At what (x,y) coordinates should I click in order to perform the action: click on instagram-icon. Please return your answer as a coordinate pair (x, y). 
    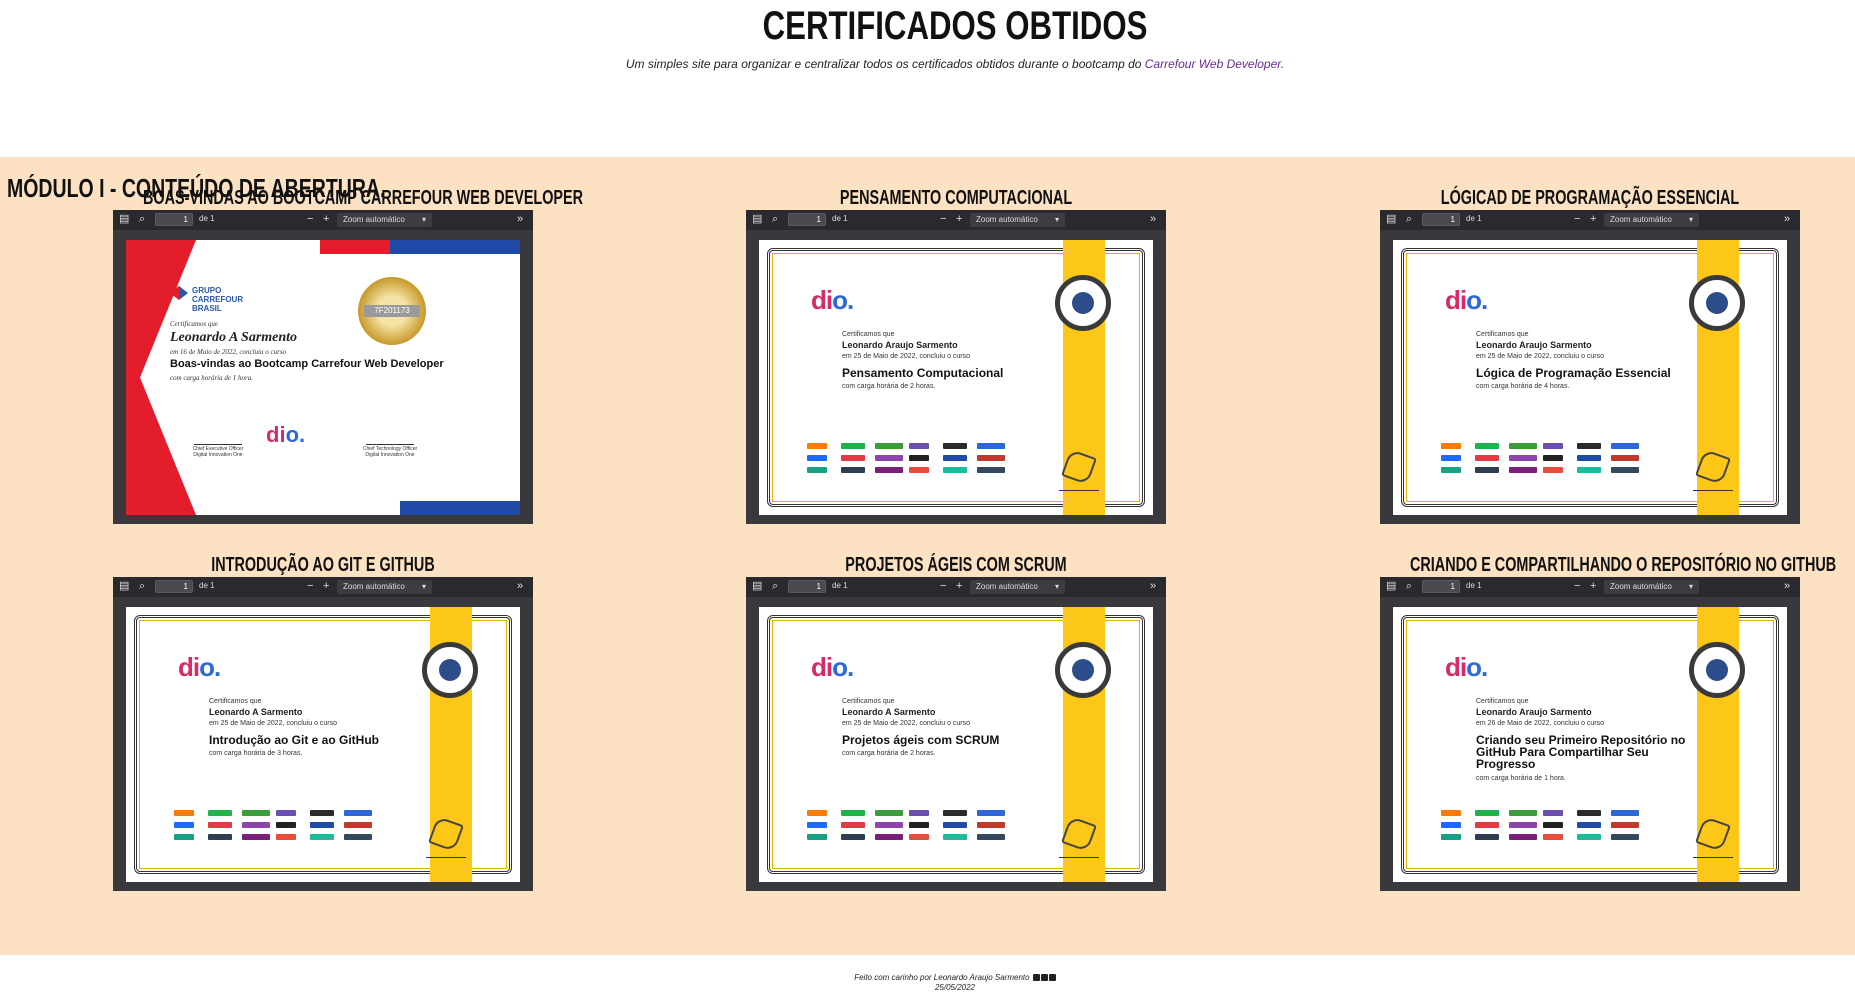
    Looking at the image, I should click on (1052, 978).